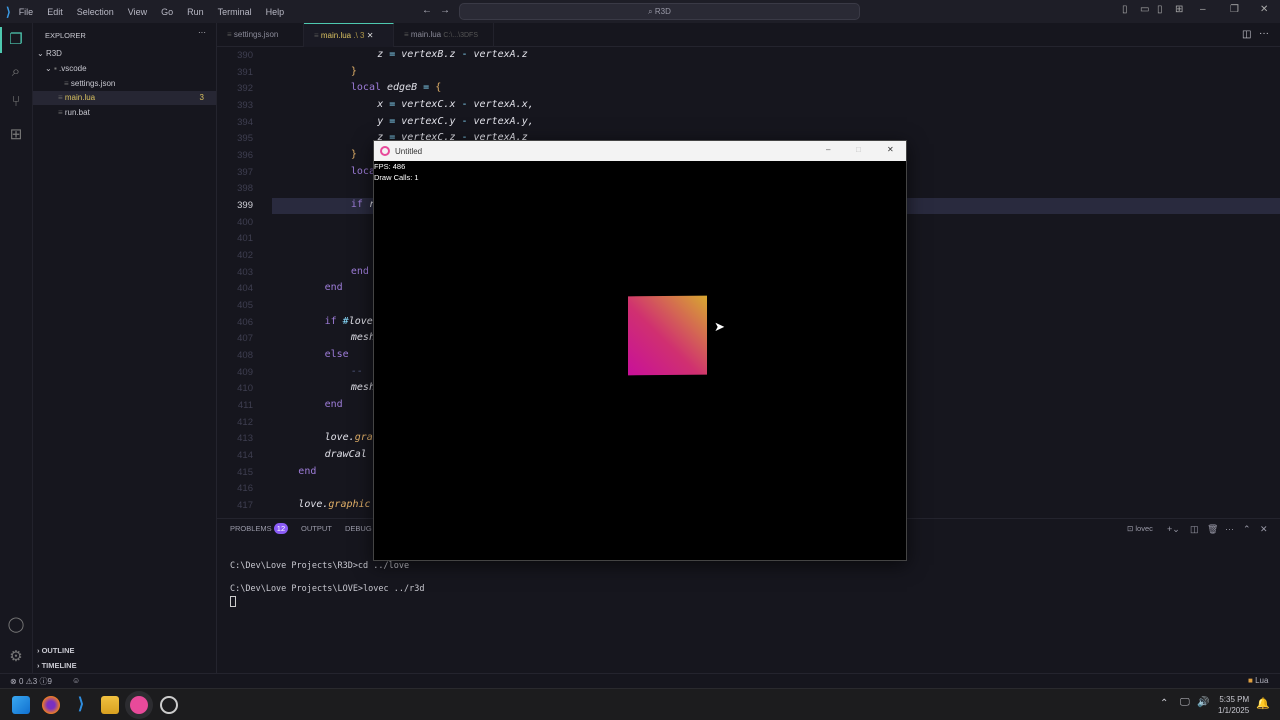 The height and width of the screenshot is (720, 1280). Describe the element at coordinates (1246, 34) in the screenshot. I see `split-editor-icon: ◫` at that location.